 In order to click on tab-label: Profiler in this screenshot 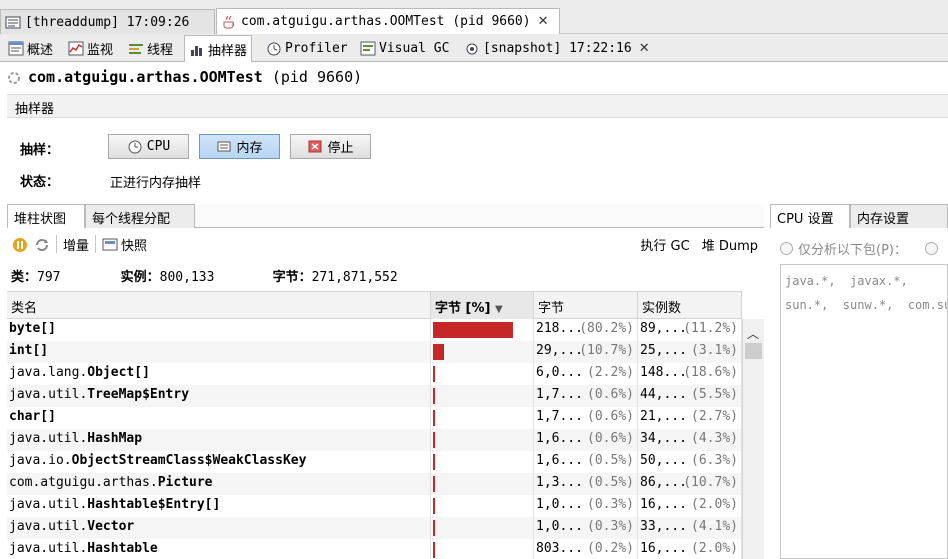, I will do `click(316, 48)`.